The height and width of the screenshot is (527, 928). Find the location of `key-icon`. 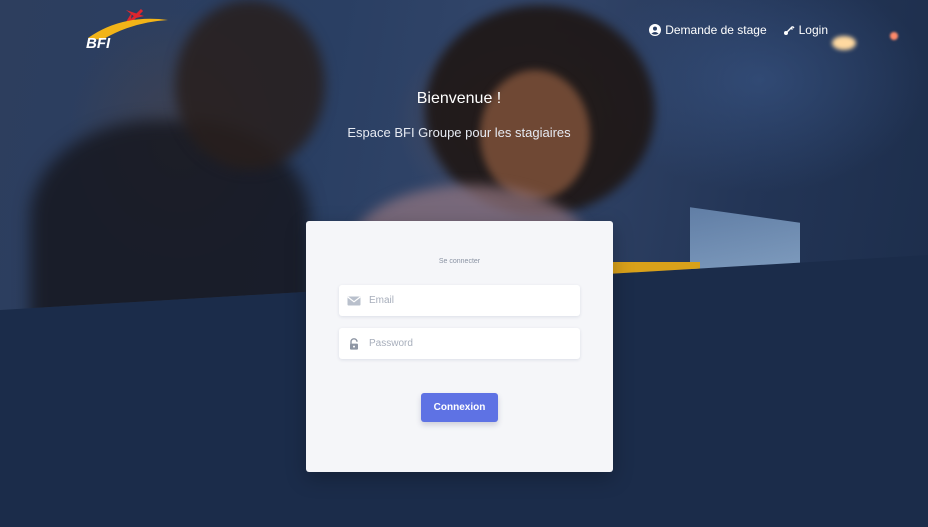

key-icon is located at coordinates (789, 30).